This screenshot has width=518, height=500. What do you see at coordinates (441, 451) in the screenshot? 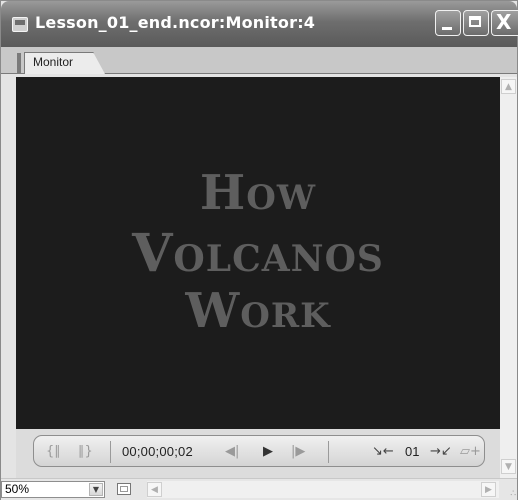
I see `go-to-out-icon: →↙` at bounding box center [441, 451].